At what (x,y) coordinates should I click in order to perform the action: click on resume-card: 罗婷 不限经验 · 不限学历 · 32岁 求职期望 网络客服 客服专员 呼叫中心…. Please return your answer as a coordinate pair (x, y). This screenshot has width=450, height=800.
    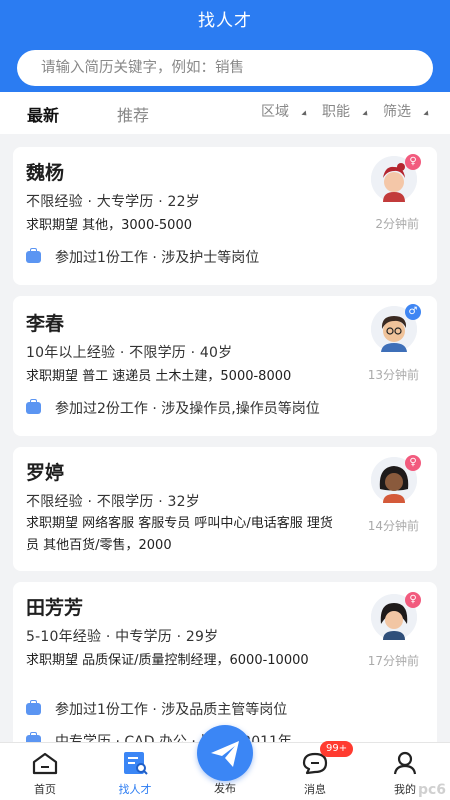
    Looking at the image, I should click on (225, 509).